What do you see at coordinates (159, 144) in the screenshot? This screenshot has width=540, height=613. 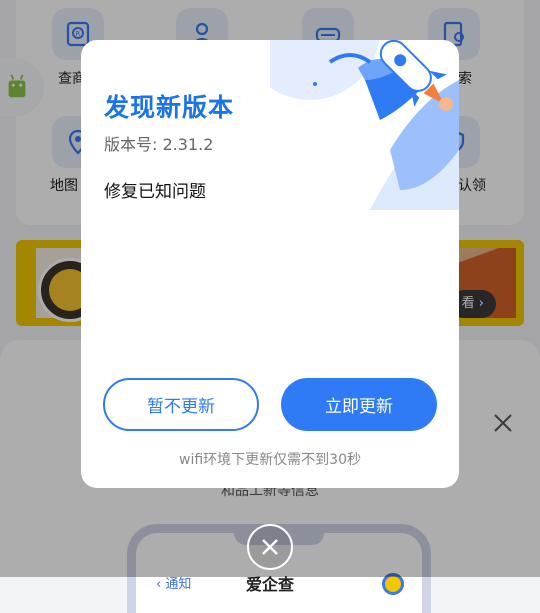 I see `version-number: 版本号: 2.31.2` at bounding box center [159, 144].